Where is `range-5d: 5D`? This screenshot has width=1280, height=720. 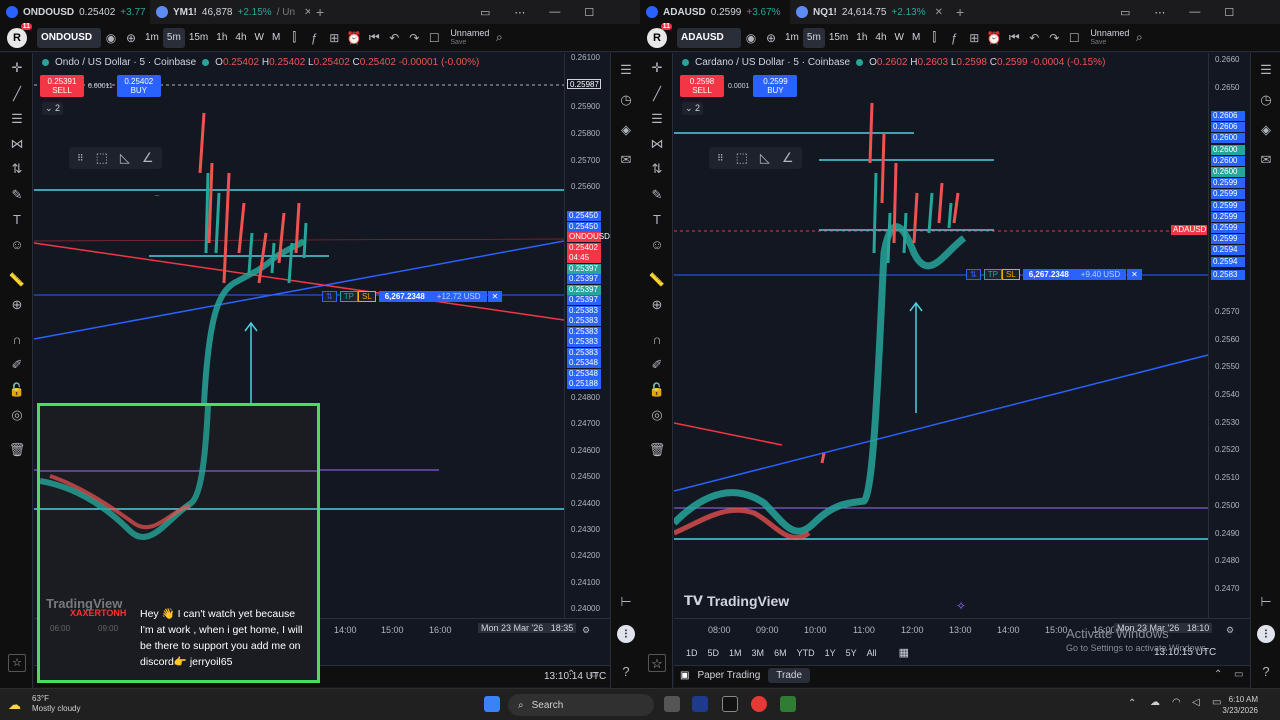
range-5d: 5D is located at coordinates (714, 653).